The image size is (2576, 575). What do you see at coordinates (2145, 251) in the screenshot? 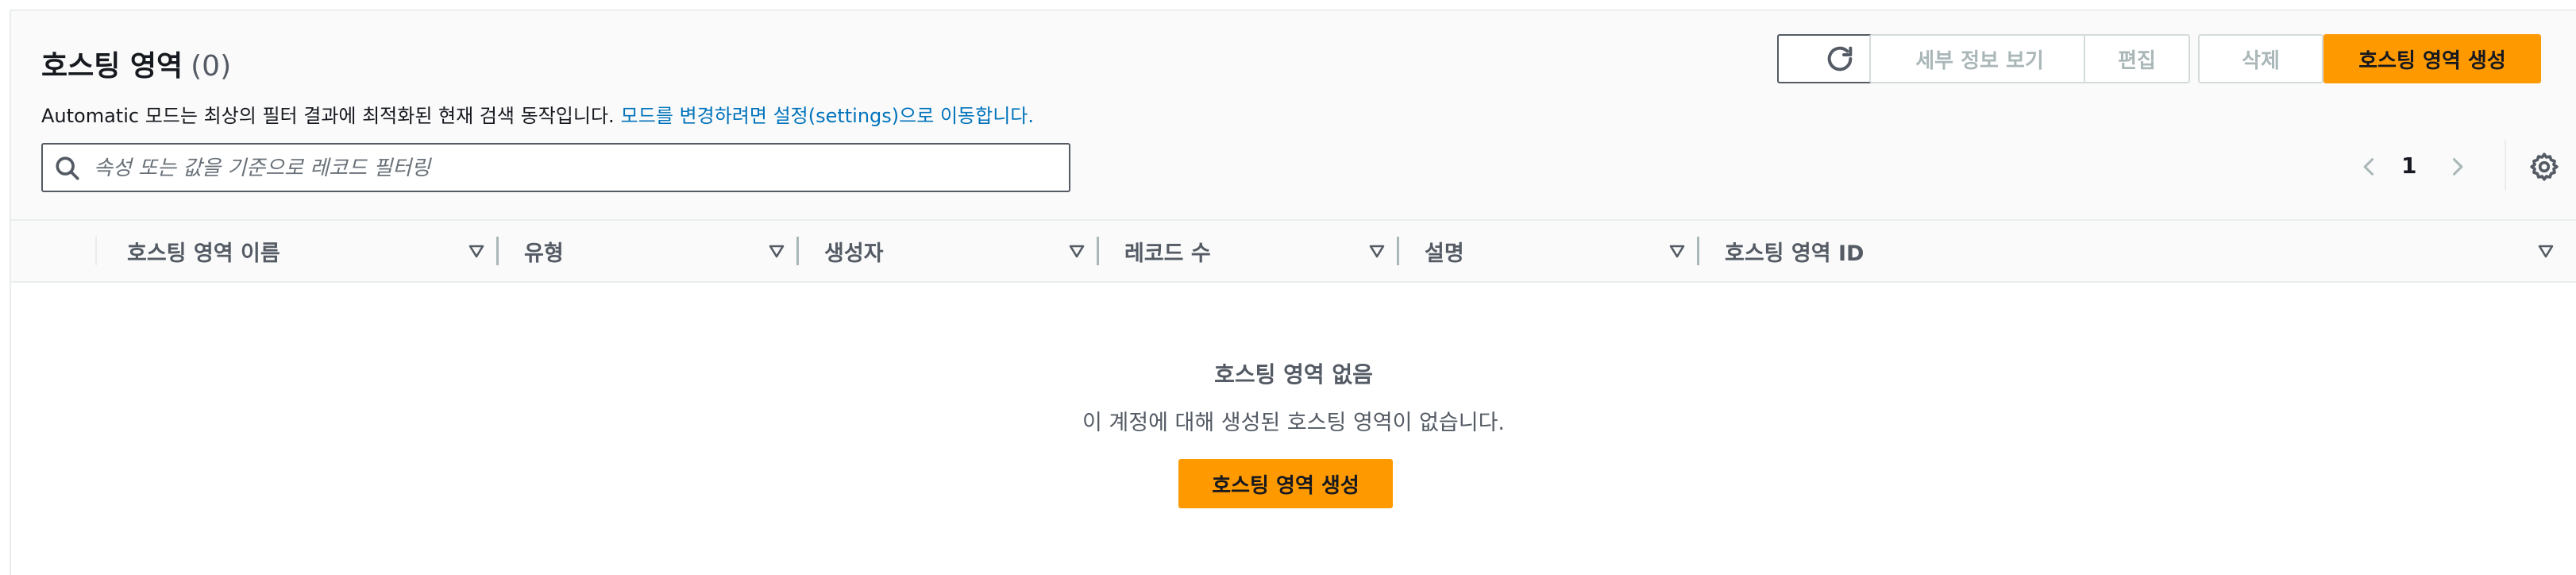
I see `column-header-hosted-zone-id: 호스팅 영역 ID` at bounding box center [2145, 251].